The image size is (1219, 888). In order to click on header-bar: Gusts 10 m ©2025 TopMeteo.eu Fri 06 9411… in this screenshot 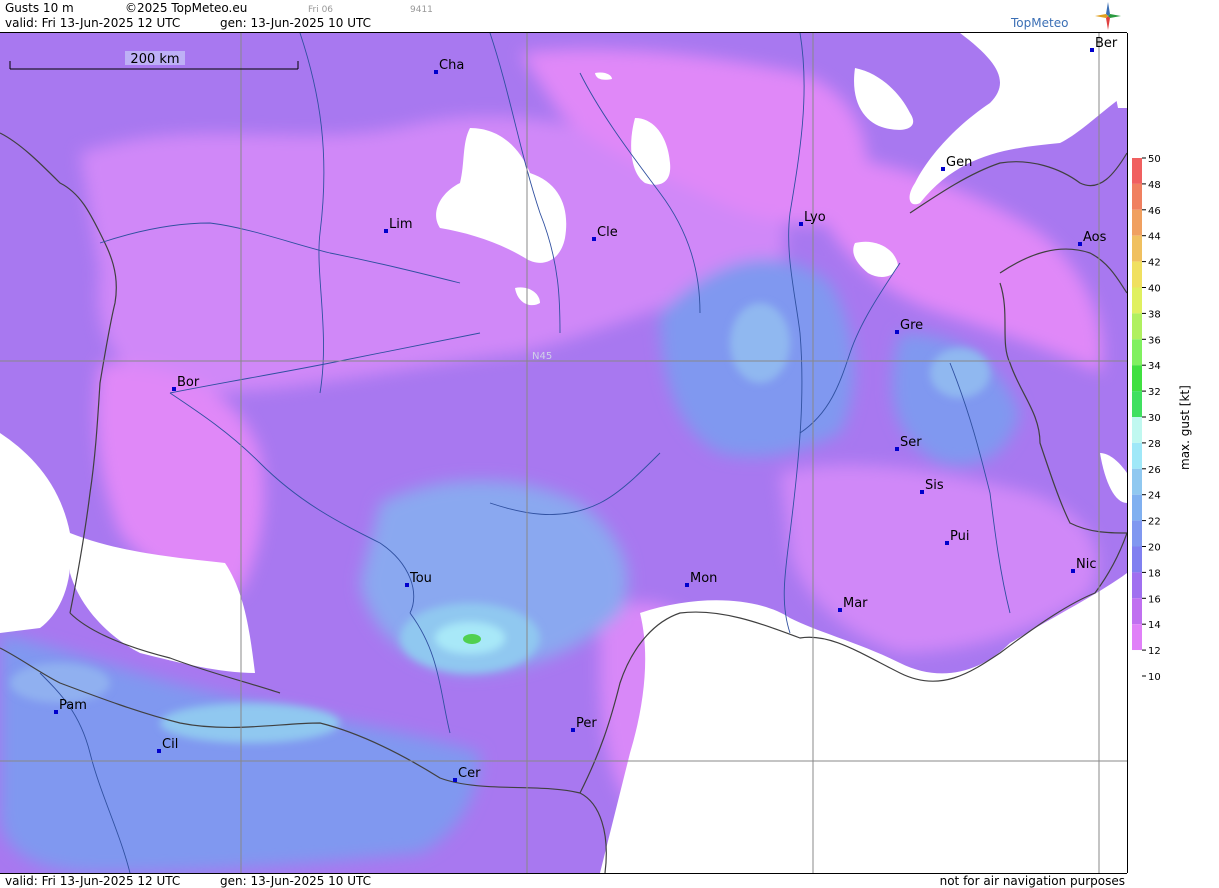, I will do `click(563, 16)`.